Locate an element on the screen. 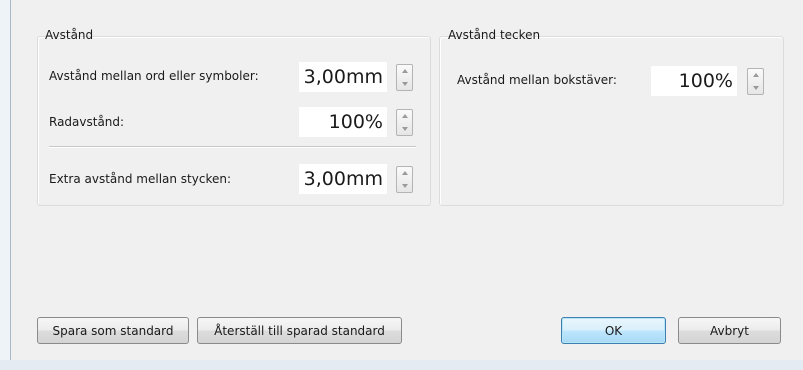 The width and height of the screenshot is (803, 370). character-spacing-group-title: Avstånd tecken is located at coordinates (494, 35).